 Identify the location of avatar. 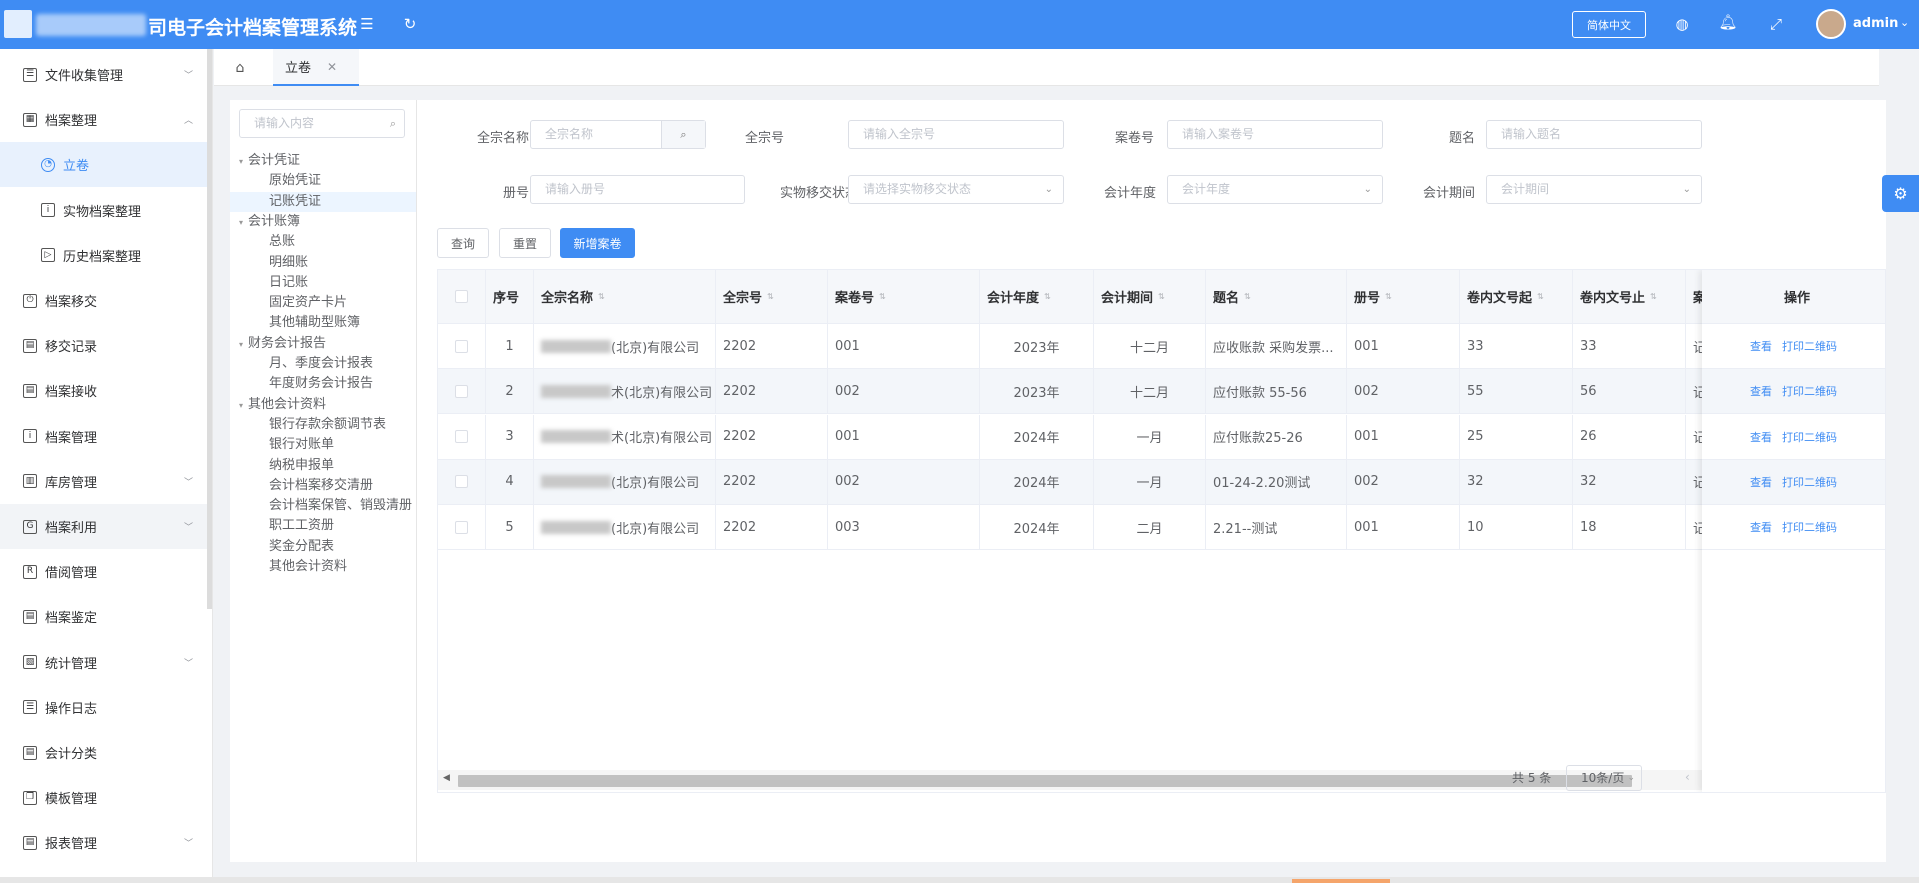
(1831, 24).